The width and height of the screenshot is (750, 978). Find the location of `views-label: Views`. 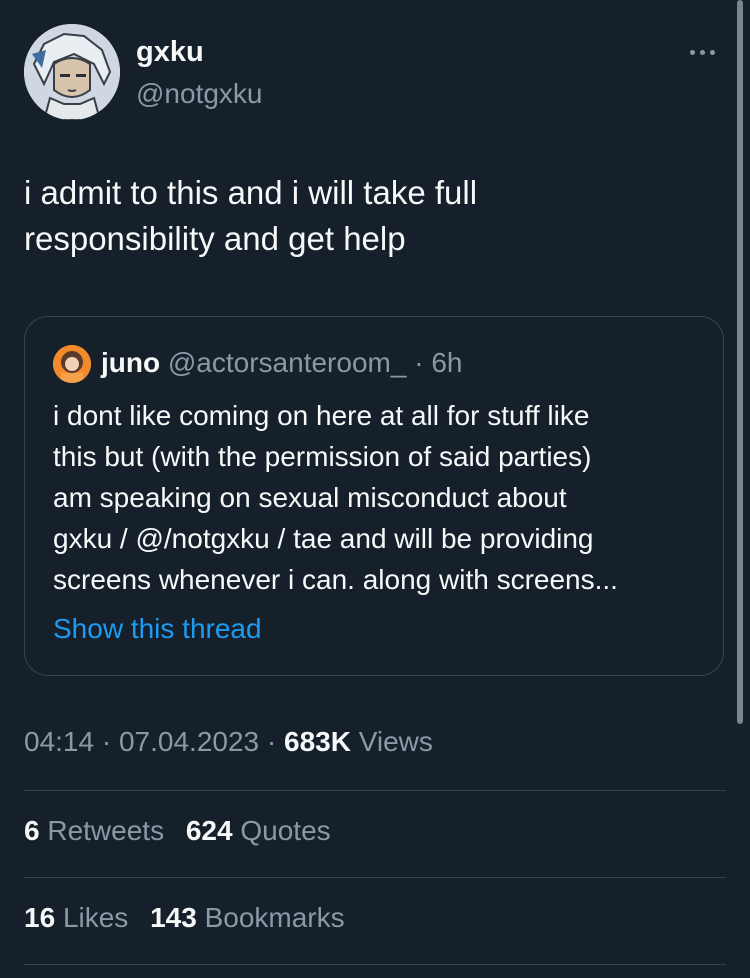

views-label: Views is located at coordinates (395, 741).